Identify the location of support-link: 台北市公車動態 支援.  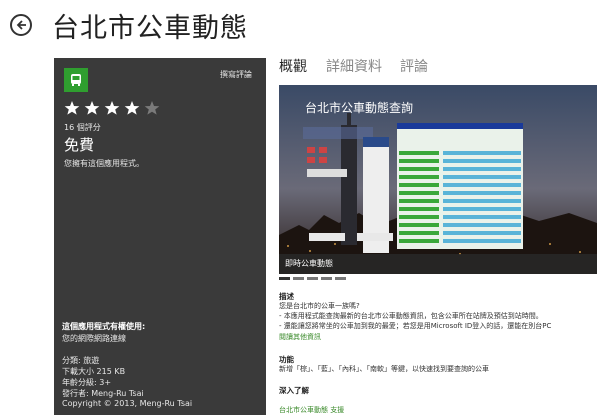
(311, 410).